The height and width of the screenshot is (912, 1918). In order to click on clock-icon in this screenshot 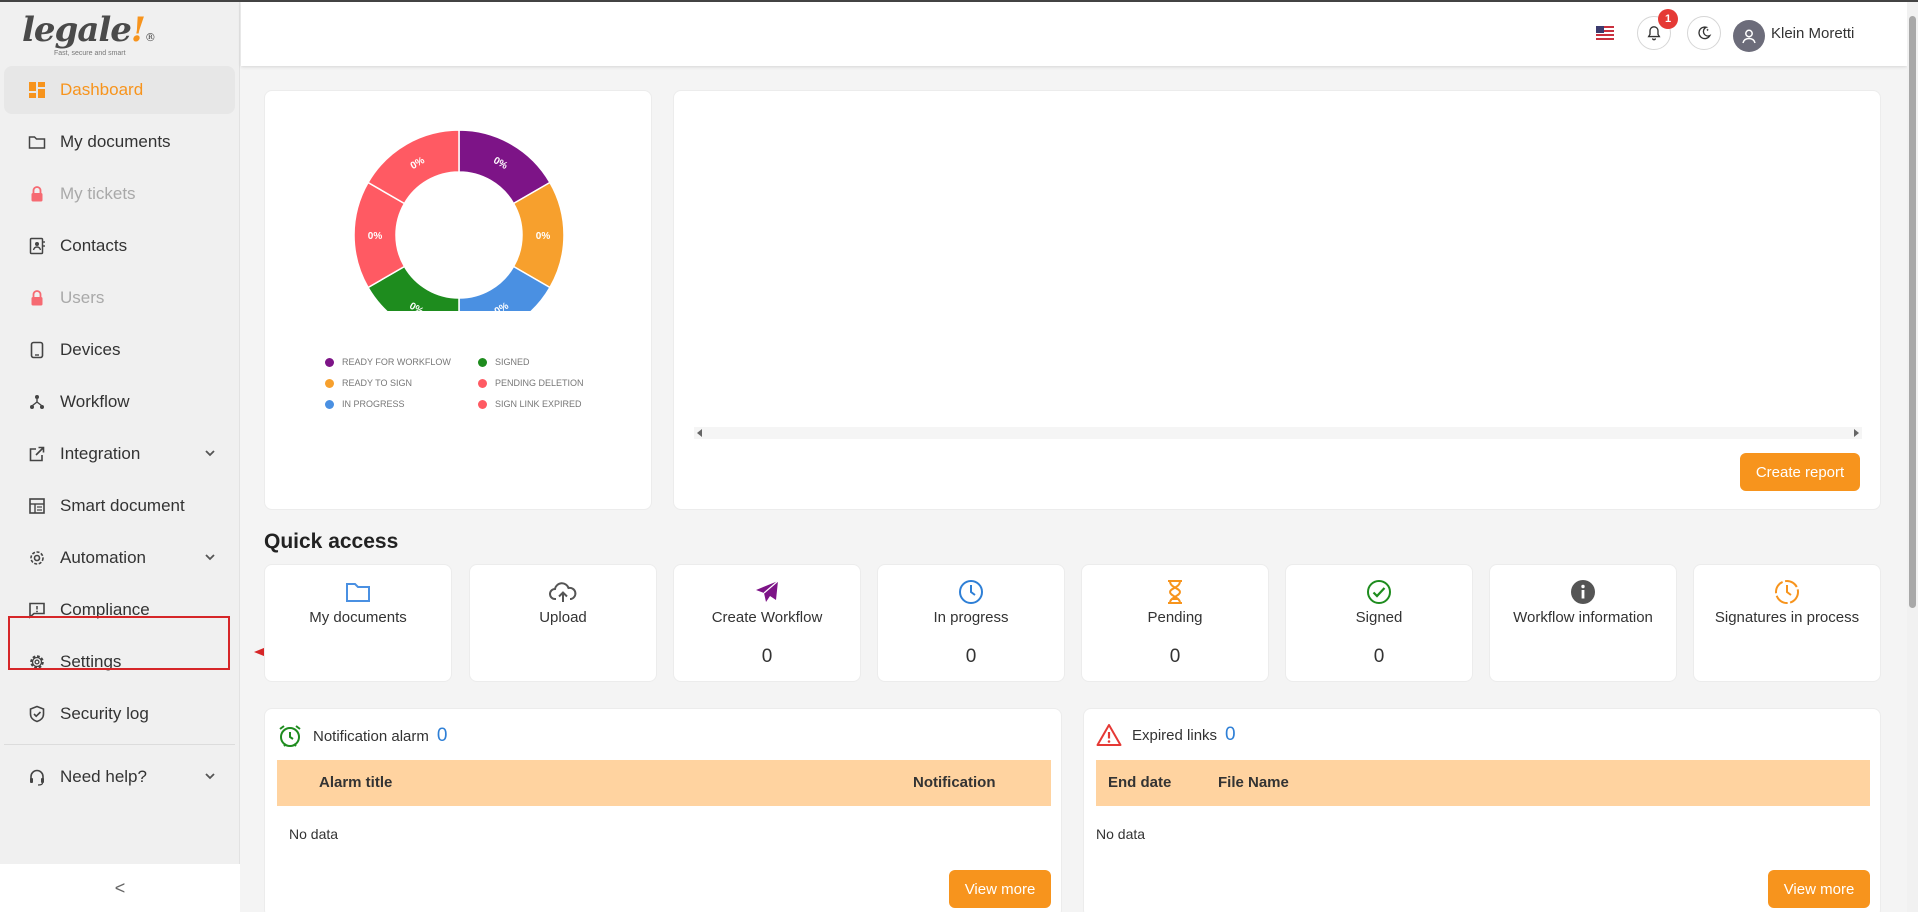, I will do `click(971, 592)`.